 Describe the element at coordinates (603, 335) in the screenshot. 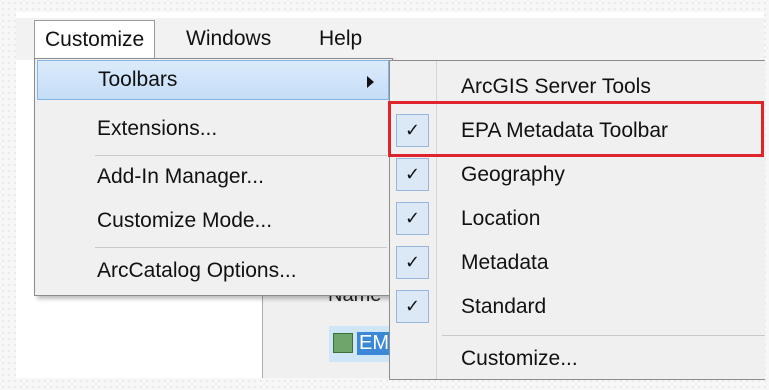

I see `submenu-separator` at that location.